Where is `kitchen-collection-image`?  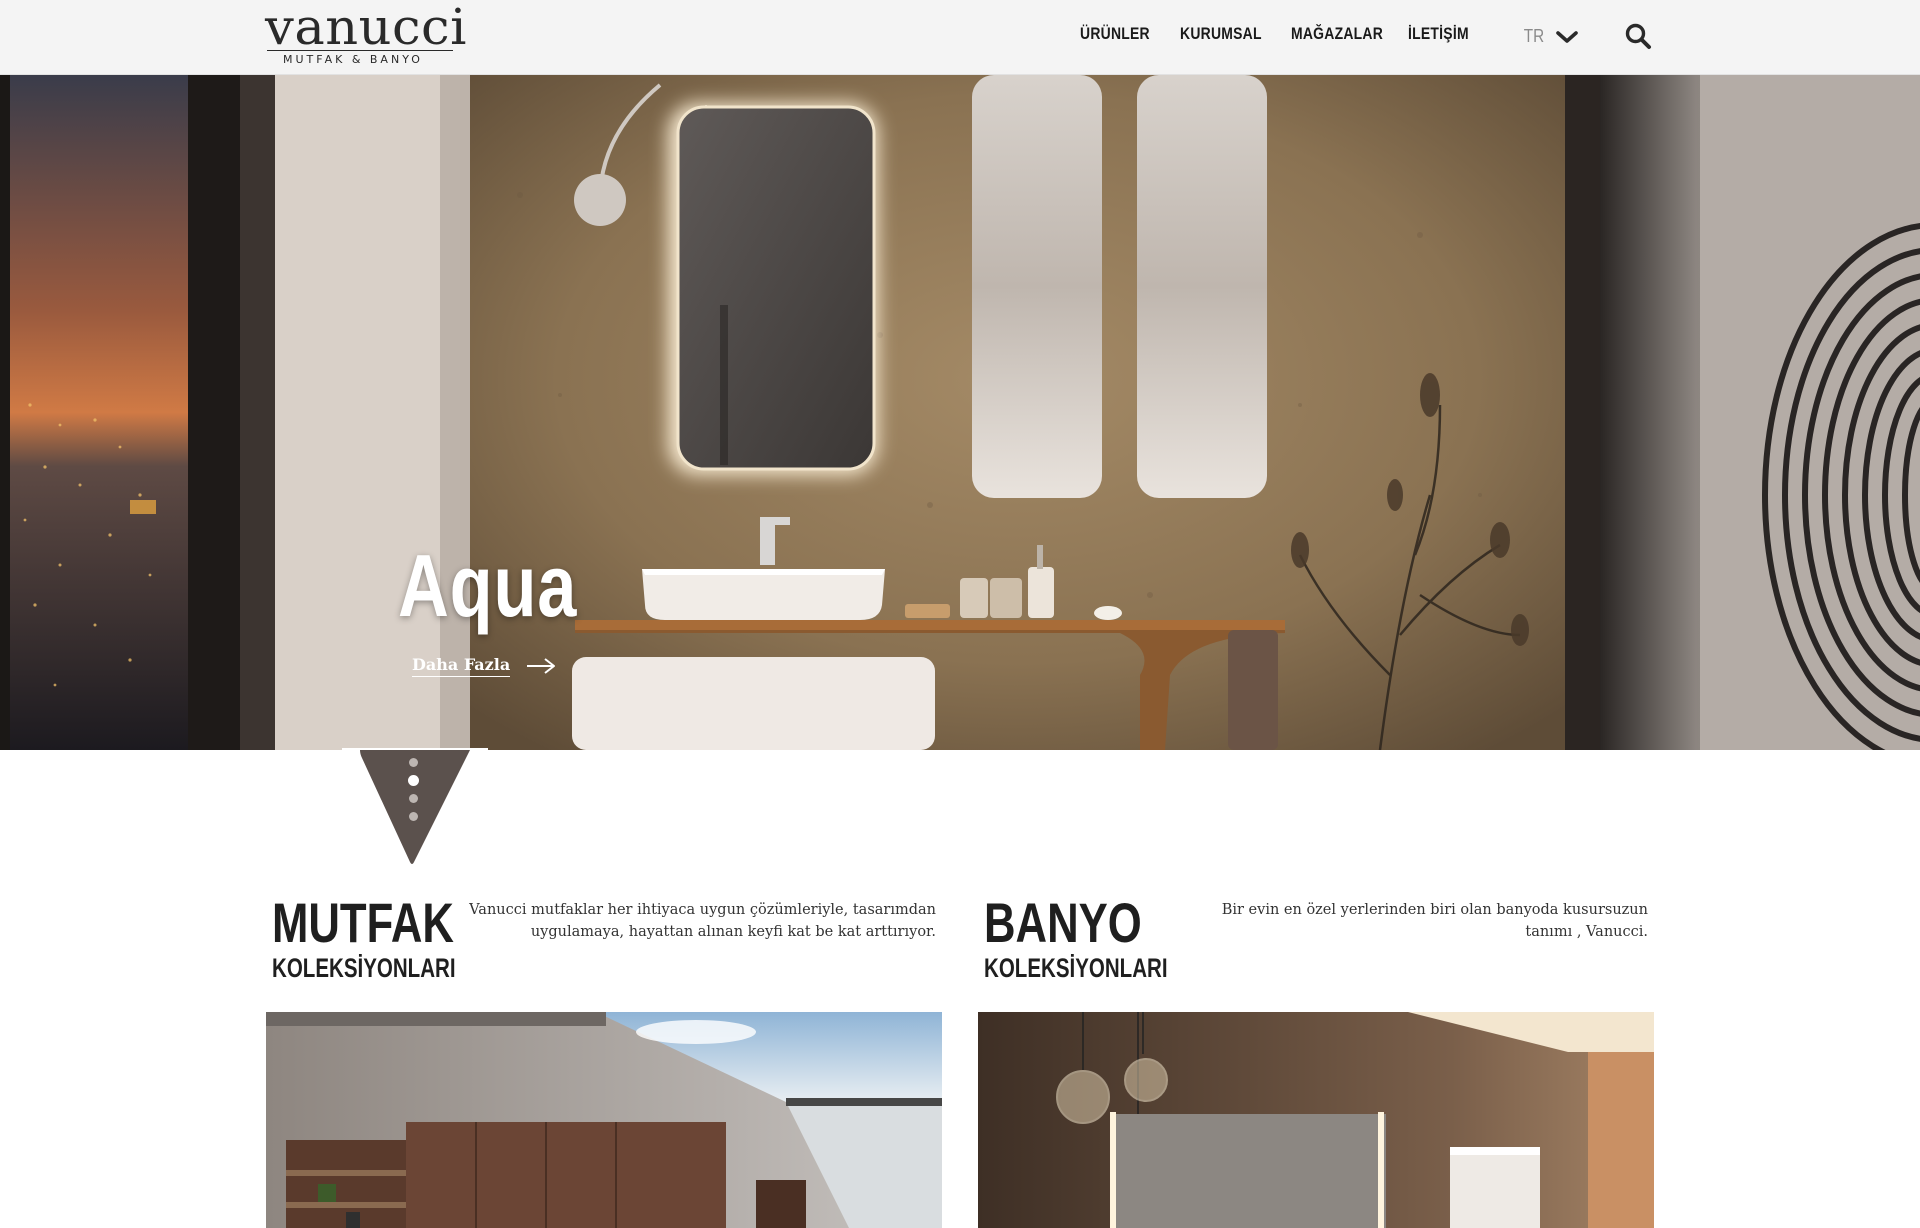
kitchen-collection-image is located at coordinates (604, 1120).